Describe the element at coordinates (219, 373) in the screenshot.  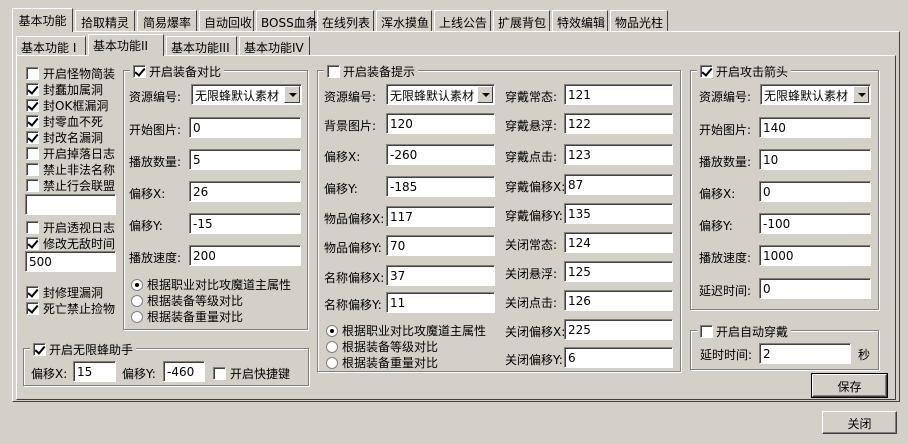
I see `helper-shortcut-checkbox` at that location.